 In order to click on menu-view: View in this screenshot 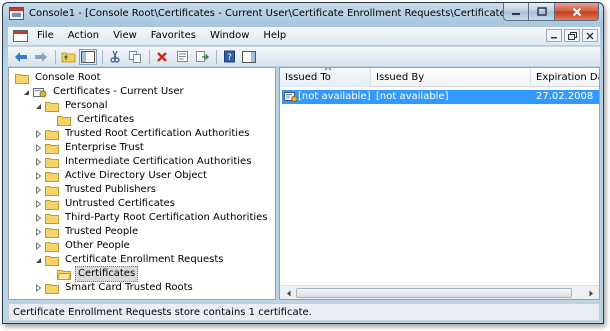, I will do `click(125, 36)`.